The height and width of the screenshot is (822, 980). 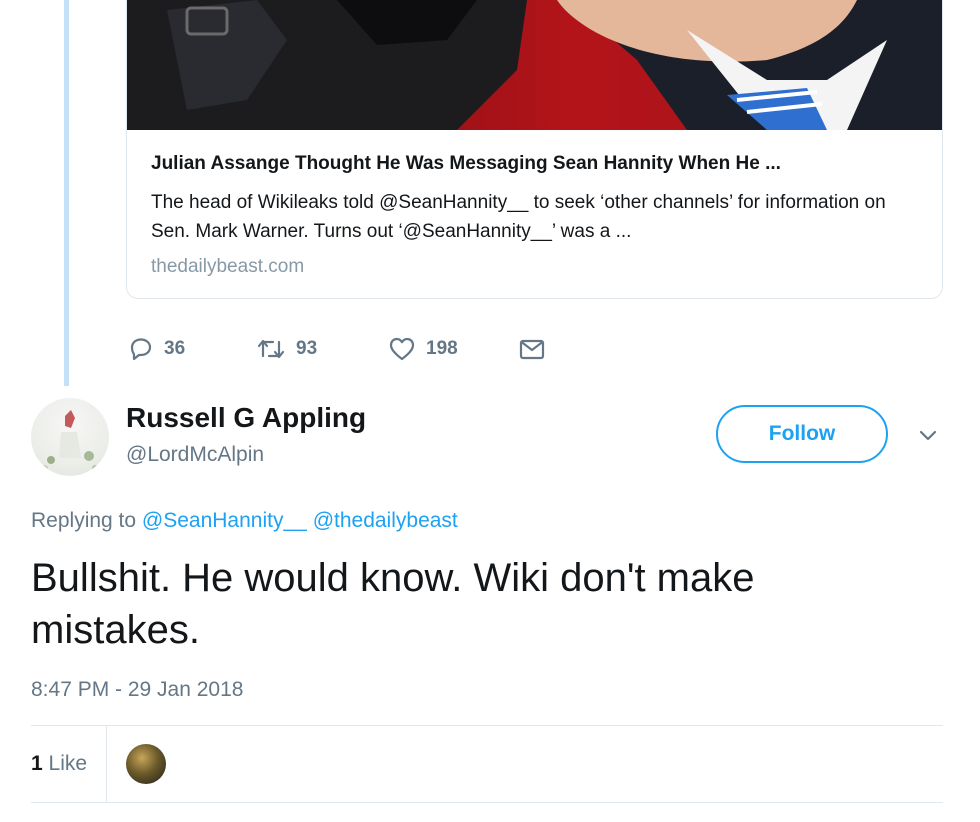 I want to click on card-photo-illustration, so click(x=534, y=65).